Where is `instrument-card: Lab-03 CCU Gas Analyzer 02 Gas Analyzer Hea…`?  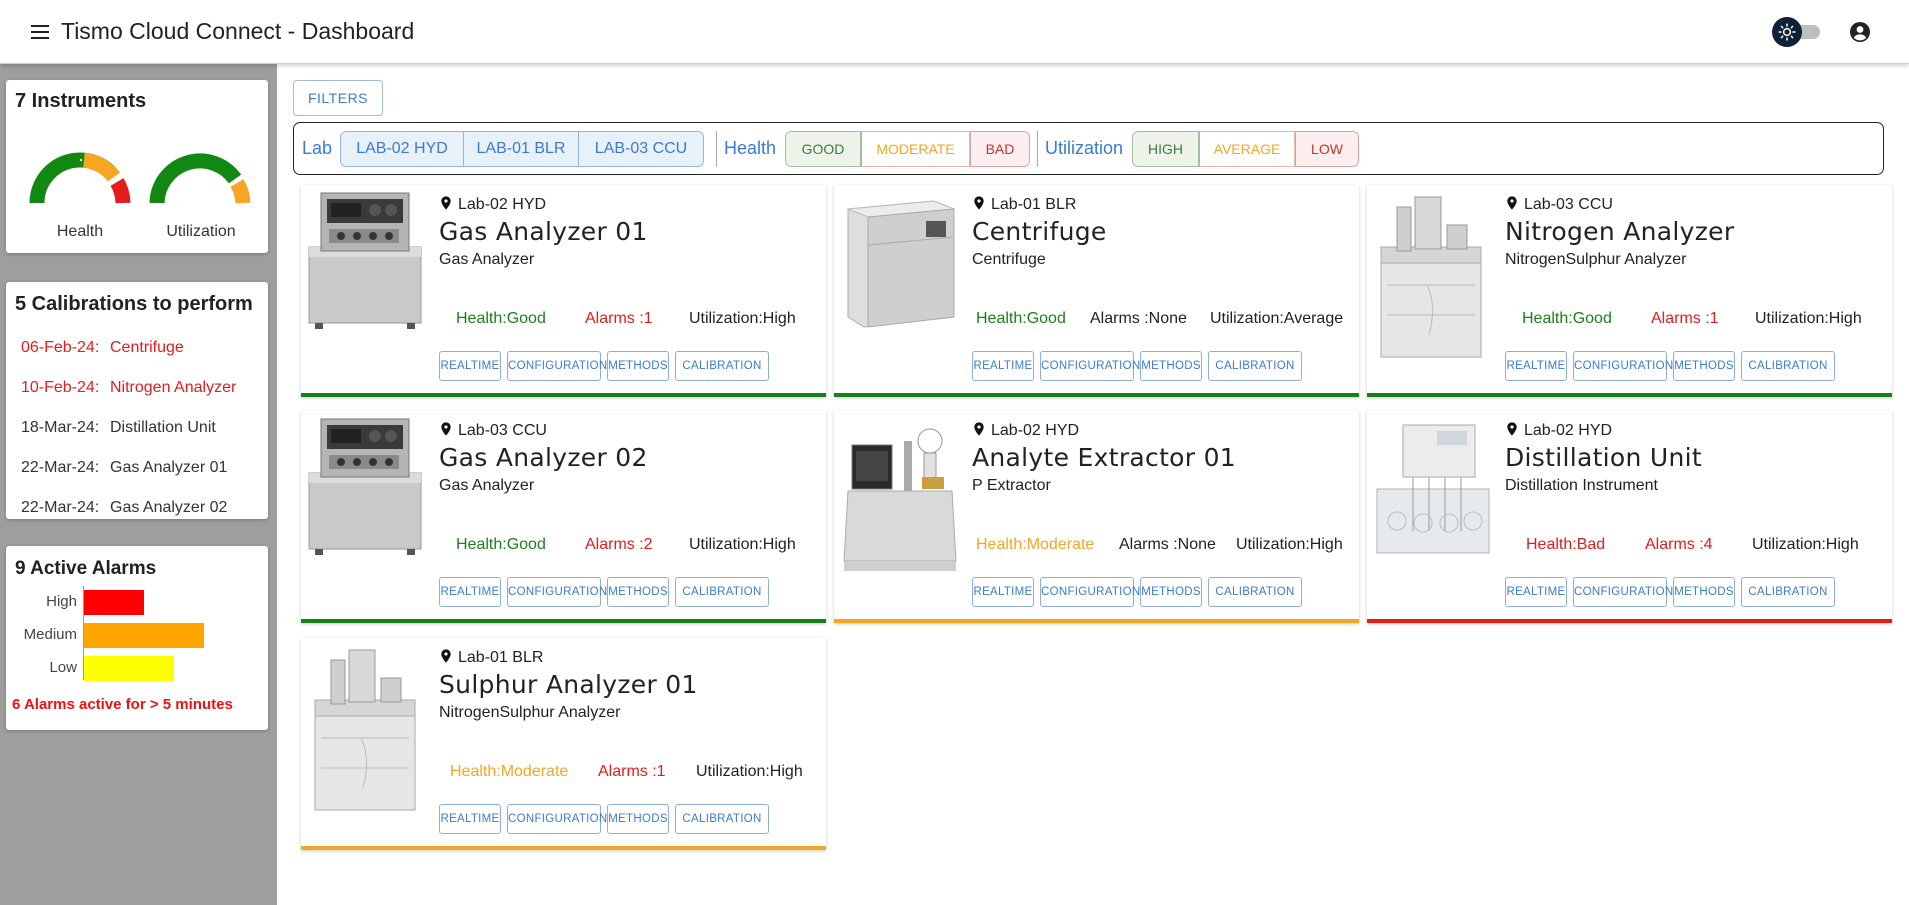 instrument-card: Lab-03 CCU Gas Analyzer 02 Gas Analyzer Hea… is located at coordinates (563, 517).